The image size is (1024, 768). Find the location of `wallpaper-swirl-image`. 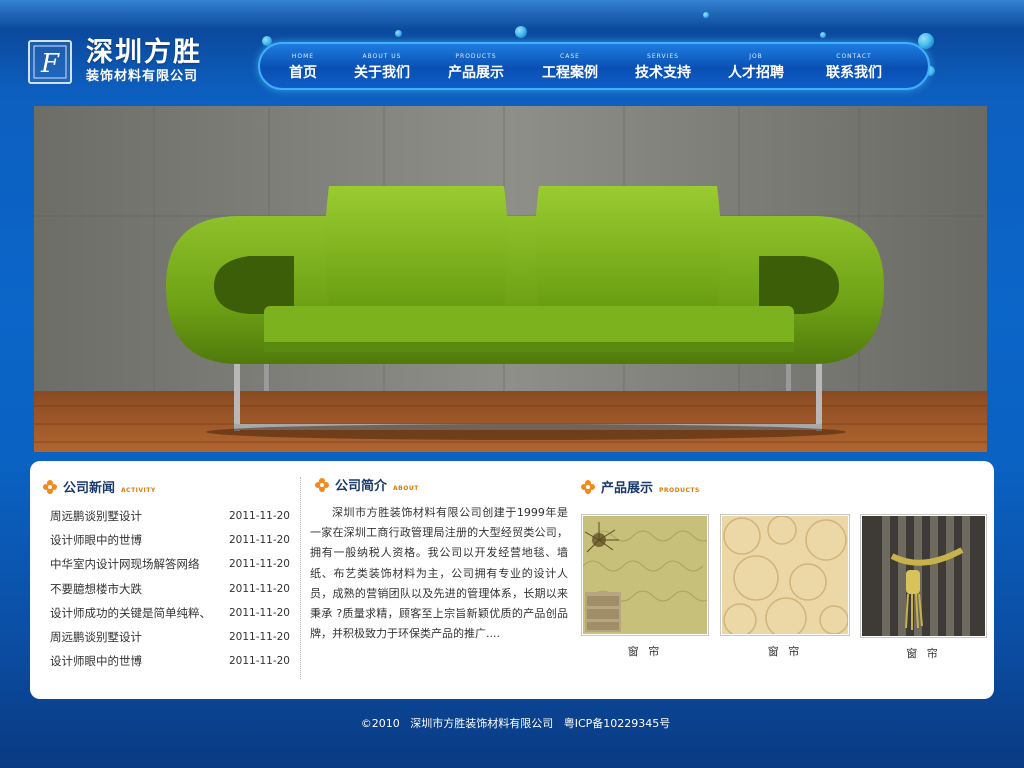

wallpaper-swirl-image is located at coordinates (785, 575).